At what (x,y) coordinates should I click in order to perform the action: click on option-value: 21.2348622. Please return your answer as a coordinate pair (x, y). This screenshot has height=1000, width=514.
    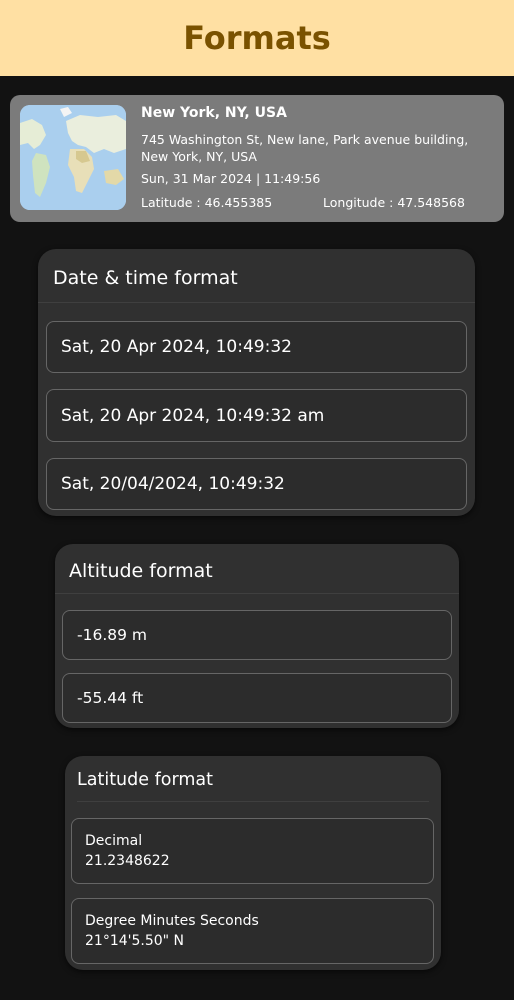
    Looking at the image, I should click on (127, 861).